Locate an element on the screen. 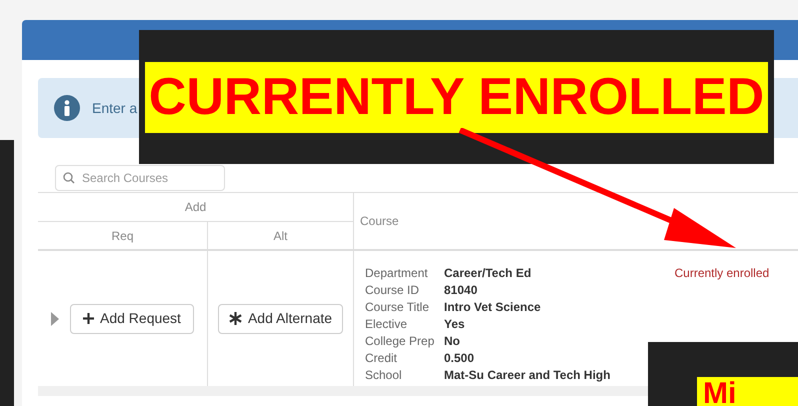  detail-label: School is located at coordinates (384, 375).